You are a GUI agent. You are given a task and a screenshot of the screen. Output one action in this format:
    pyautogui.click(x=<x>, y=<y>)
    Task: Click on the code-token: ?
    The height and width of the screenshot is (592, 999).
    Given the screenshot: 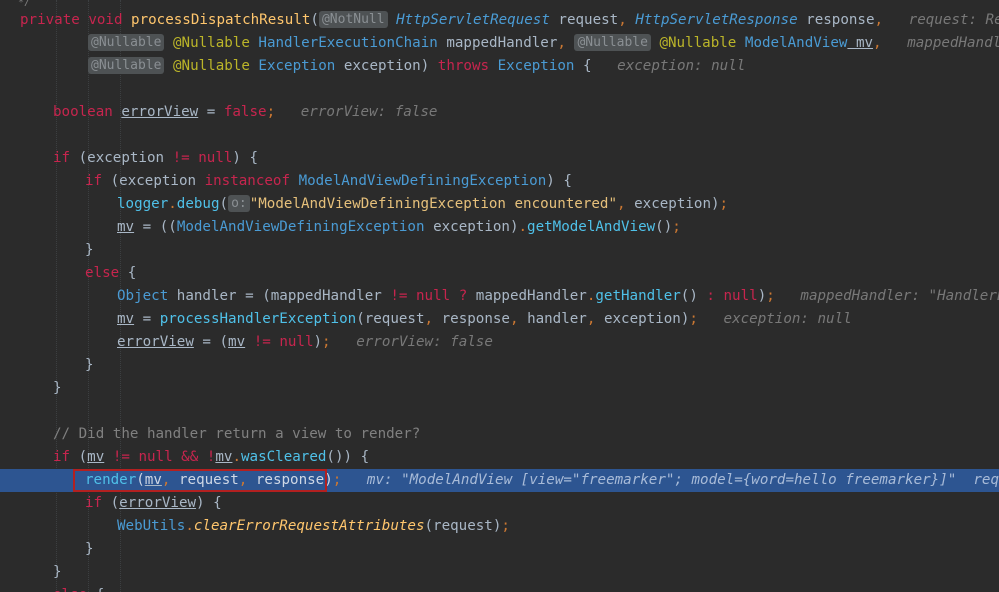 What is the action you would take?
    pyautogui.click(x=463, y=296)
    